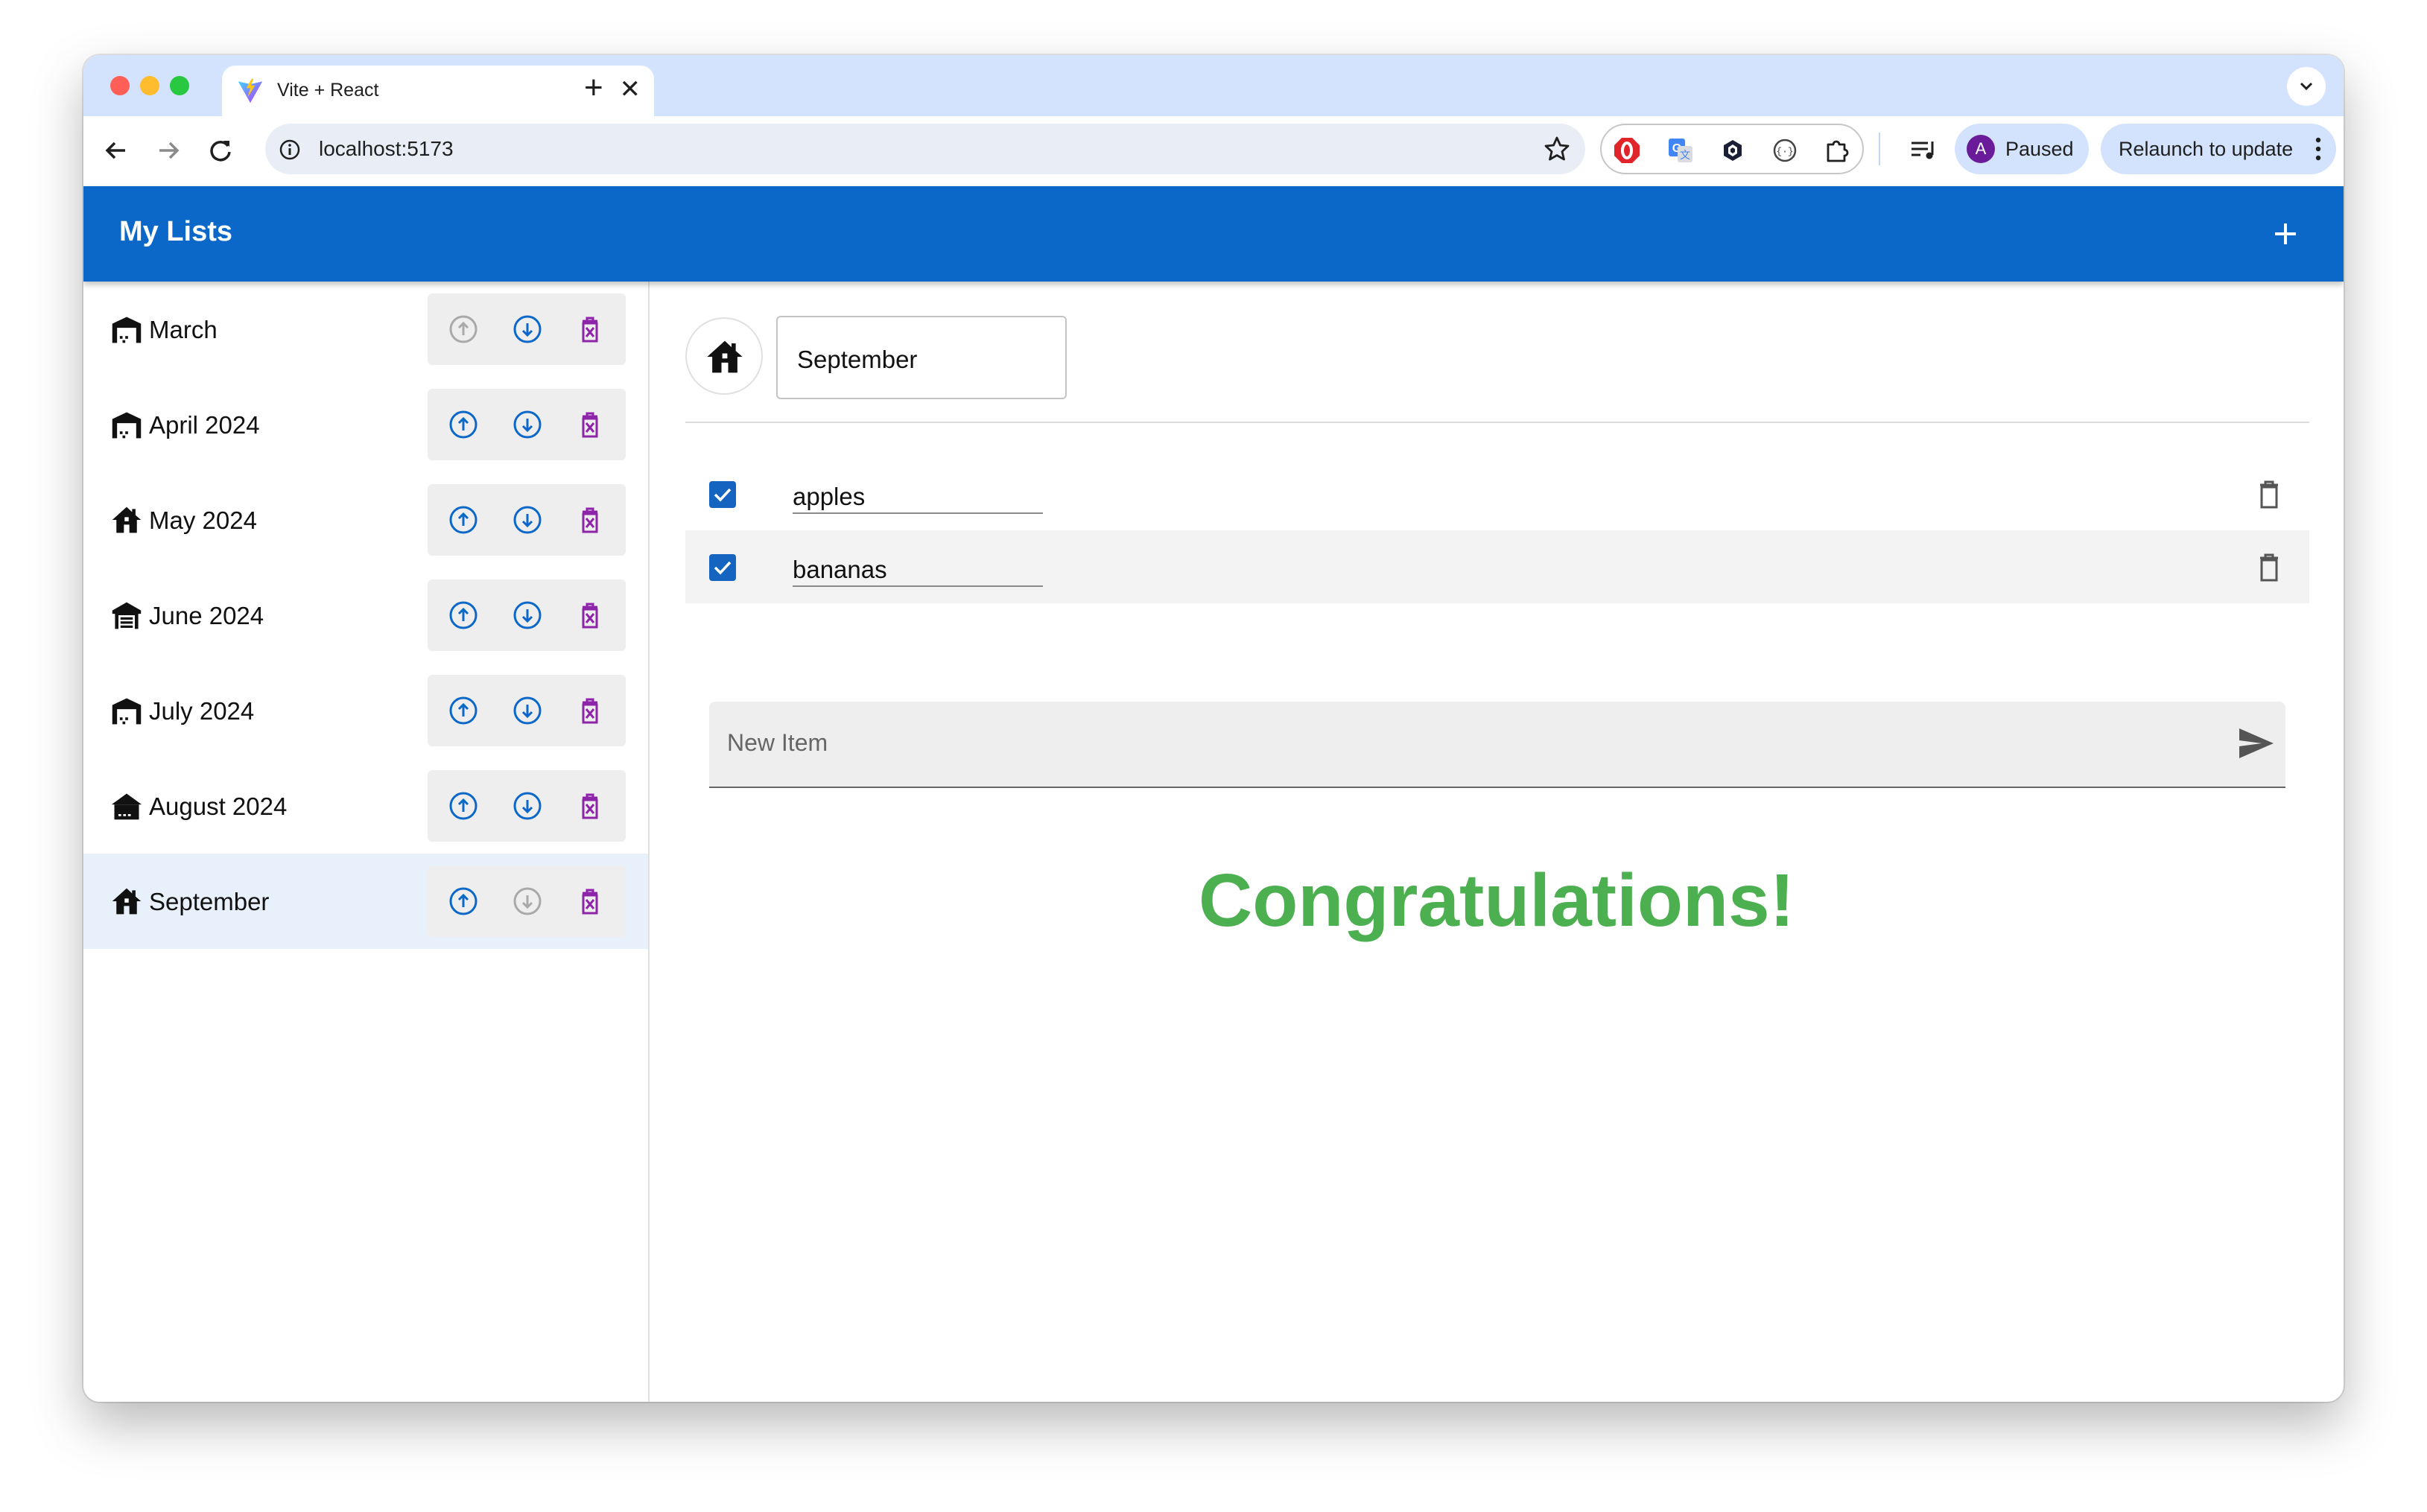  I want to click on app-bar: My Lists, so click(1213, 234).